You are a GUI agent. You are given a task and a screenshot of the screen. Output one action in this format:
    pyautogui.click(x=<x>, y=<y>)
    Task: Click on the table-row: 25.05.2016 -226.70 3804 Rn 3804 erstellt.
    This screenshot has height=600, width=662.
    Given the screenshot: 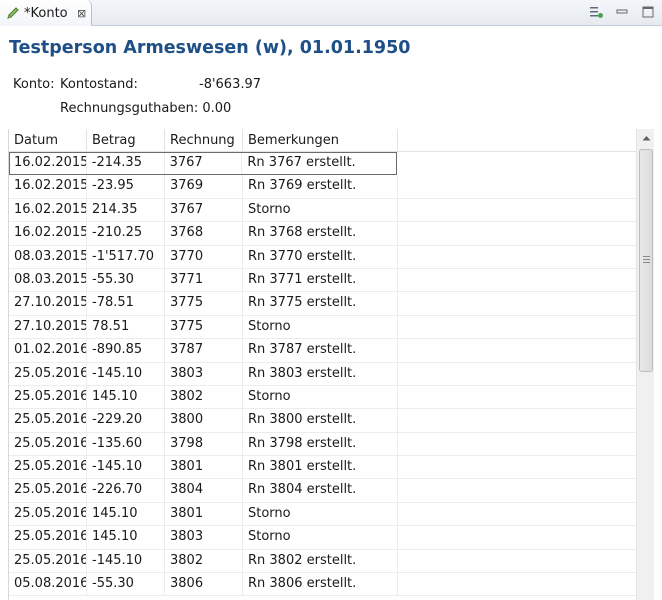 What is the action you would take?
    pyautogui.click(x=323, y=491)
    